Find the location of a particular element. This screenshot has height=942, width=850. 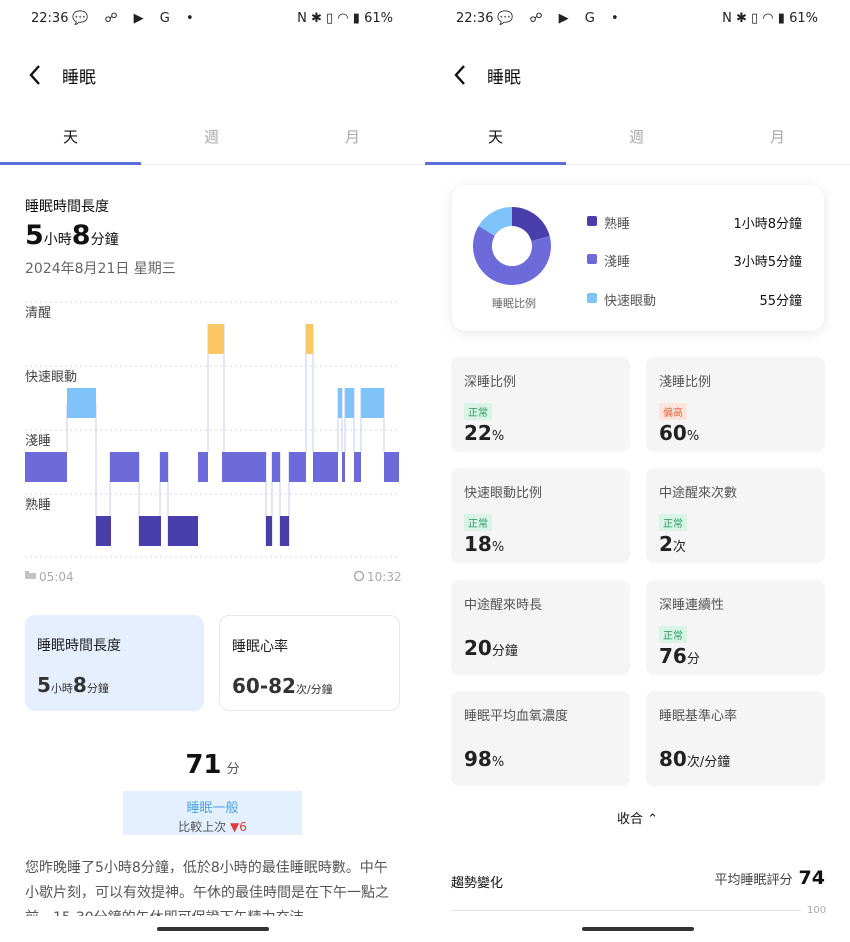

score-level: 睡眠一般 is located at coordinates (212, 808).